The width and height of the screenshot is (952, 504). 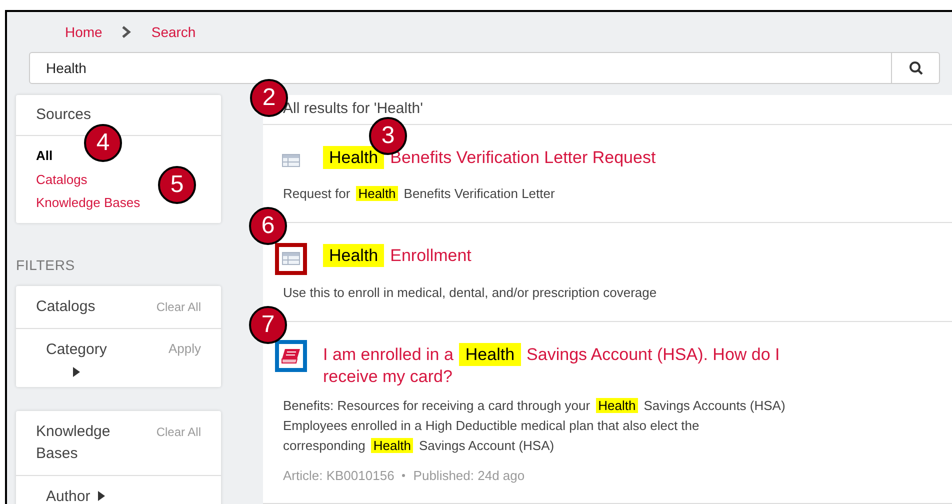 What do you see at coordinates (76, 349) in the screenshot?
I see `facet-label: Category` at bounding box center [76, 349].